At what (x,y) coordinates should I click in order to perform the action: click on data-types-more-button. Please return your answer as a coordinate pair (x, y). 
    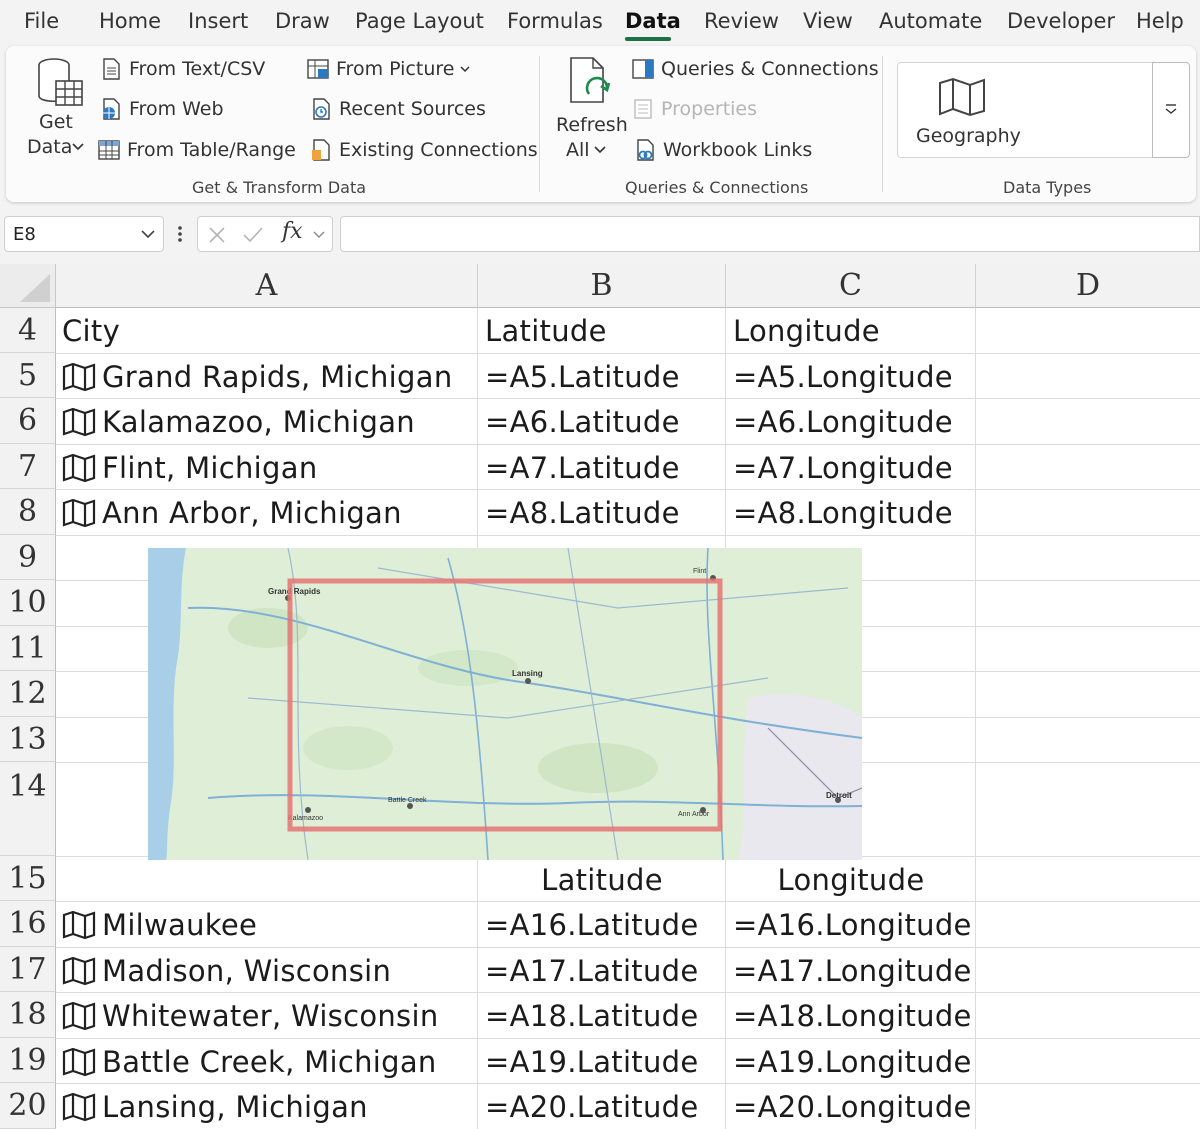
    Looking at the image, I should click on (1171, 110).